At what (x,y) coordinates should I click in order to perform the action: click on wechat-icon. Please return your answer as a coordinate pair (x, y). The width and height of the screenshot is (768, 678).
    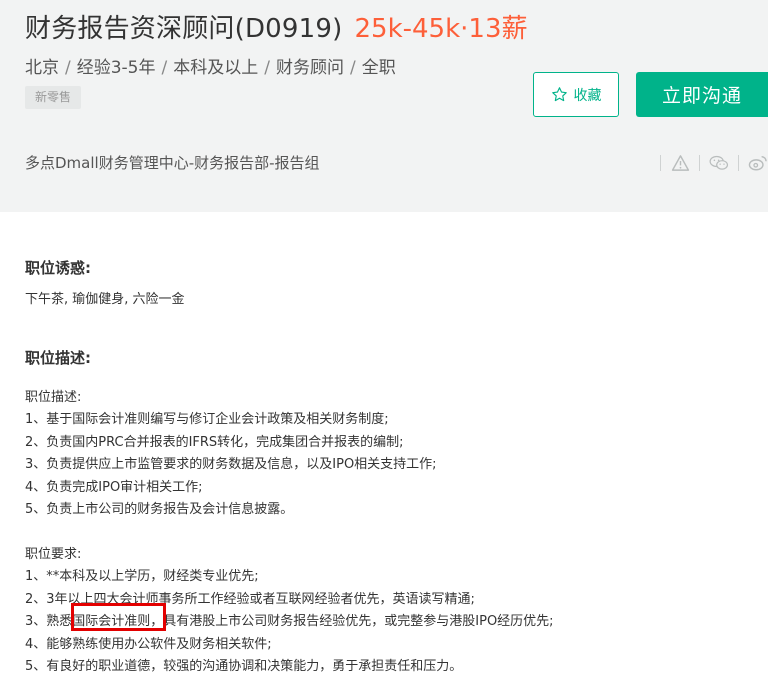
    Looking at the image, I should click on (719, 163).